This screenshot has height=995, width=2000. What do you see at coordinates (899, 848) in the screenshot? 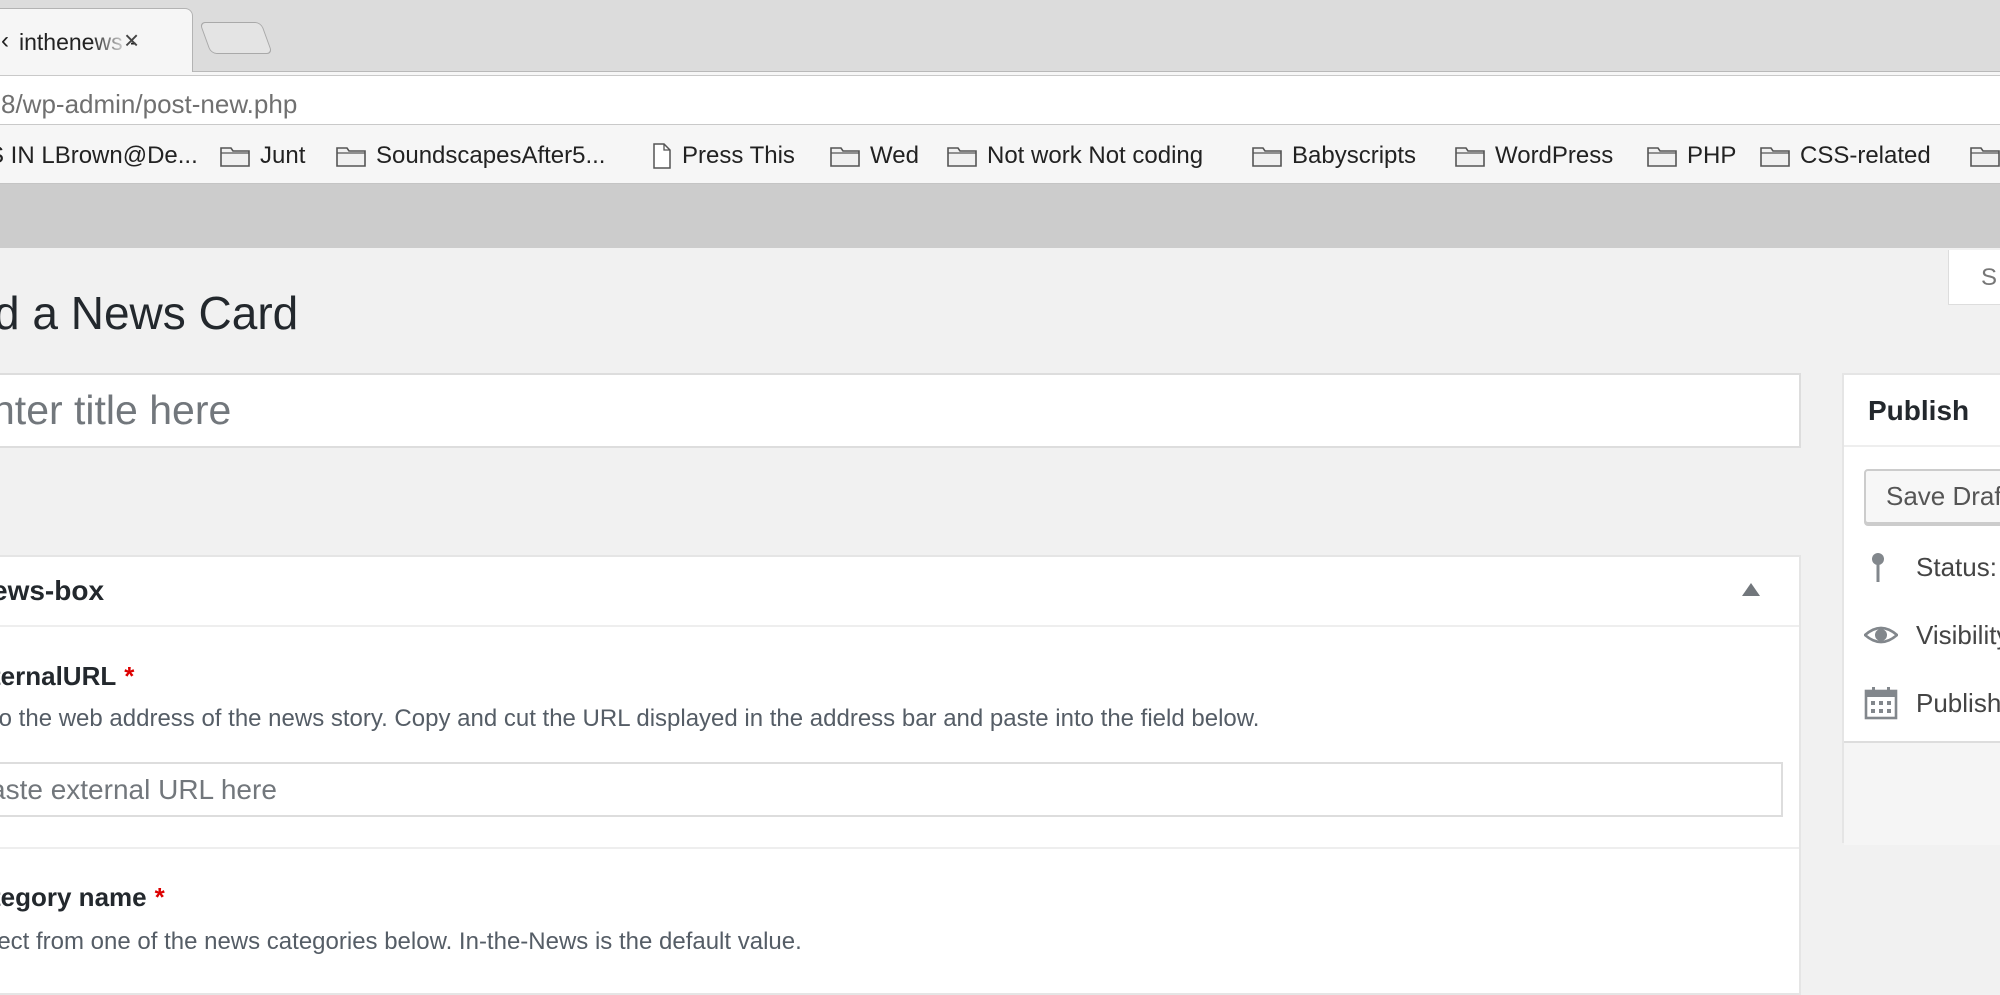
I see `field-divider` at bounding box center [899, 848].